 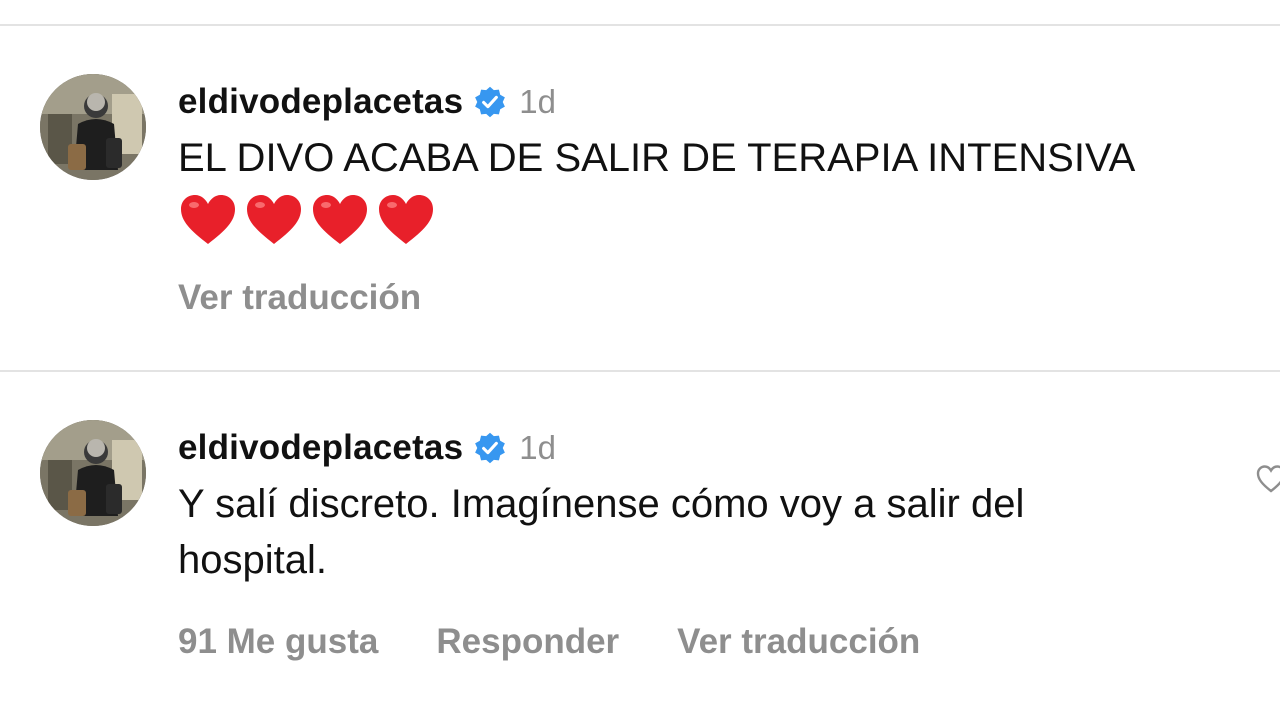 What do you see at coordinates (723, 220) in the screenshot?
I see `heart-emojis` at bounding box center [723, 220].